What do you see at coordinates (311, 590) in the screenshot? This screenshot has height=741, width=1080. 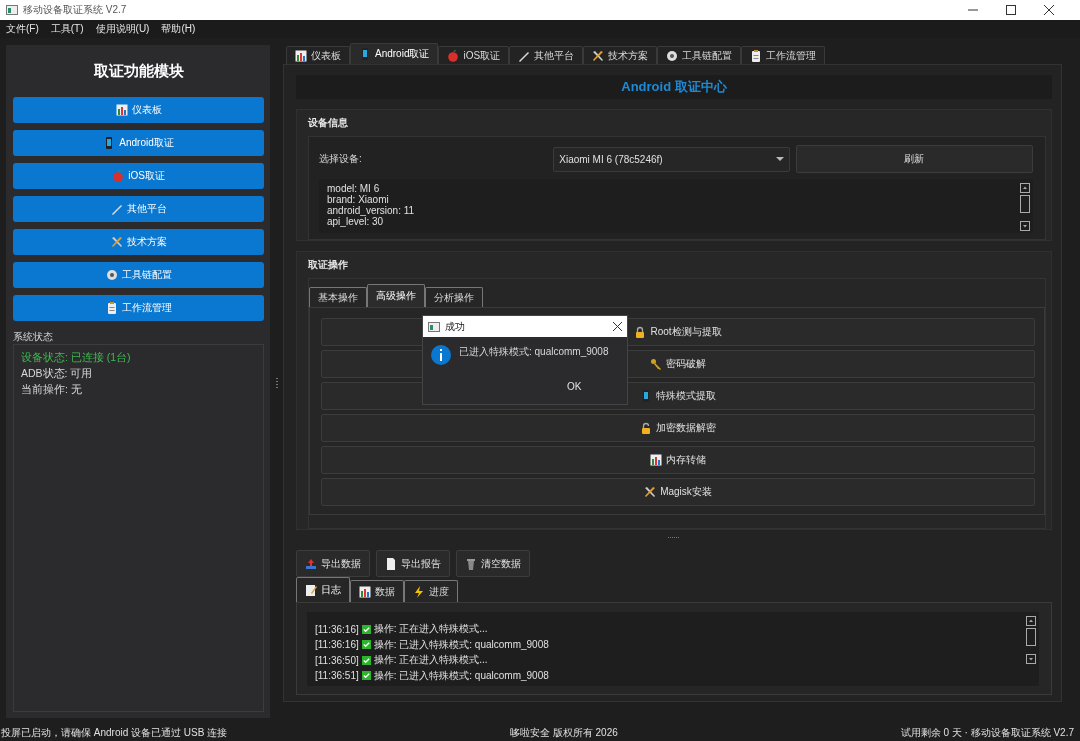 I see `memo-icon` at bounding box center [311, 590].